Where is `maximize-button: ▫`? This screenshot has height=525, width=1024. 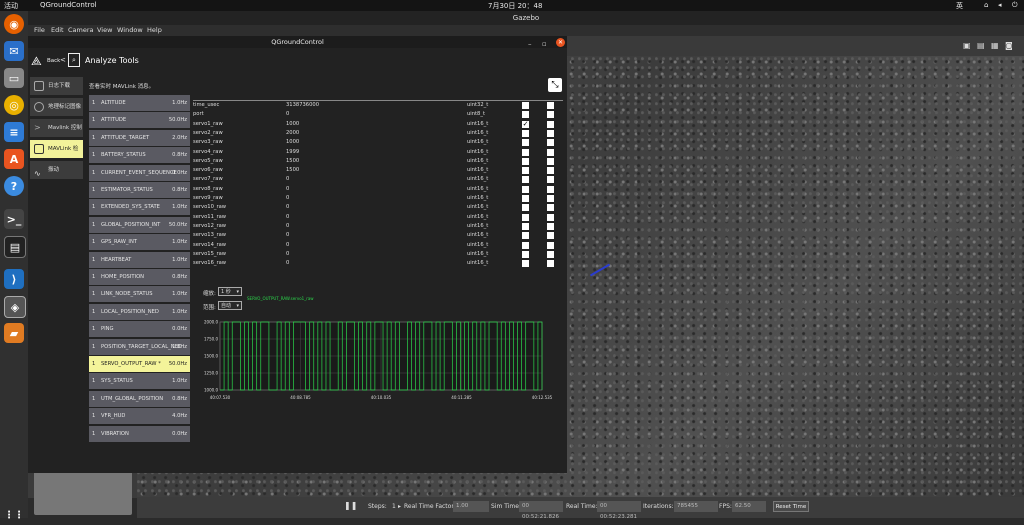 maximize-button: ▫ is located at coordinates (544, 44).